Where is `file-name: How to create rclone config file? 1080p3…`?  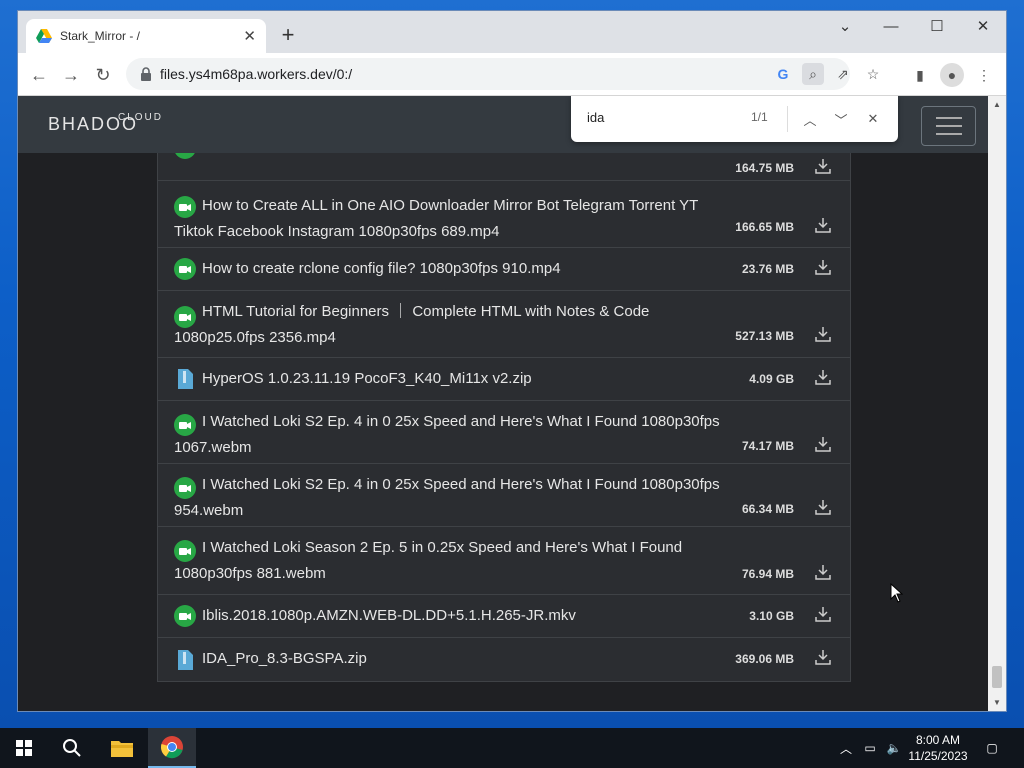 file-name: How to create rclone config file? 1080p3… is located at coordinates (447, 269).